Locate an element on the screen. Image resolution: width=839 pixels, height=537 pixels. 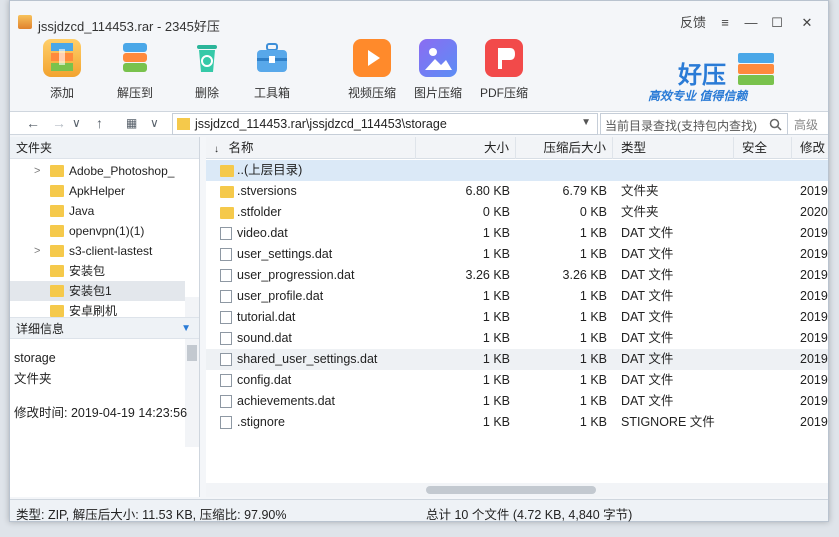
sidebar-item: openvpn(1)(1) is located at coordinates (97, 231).